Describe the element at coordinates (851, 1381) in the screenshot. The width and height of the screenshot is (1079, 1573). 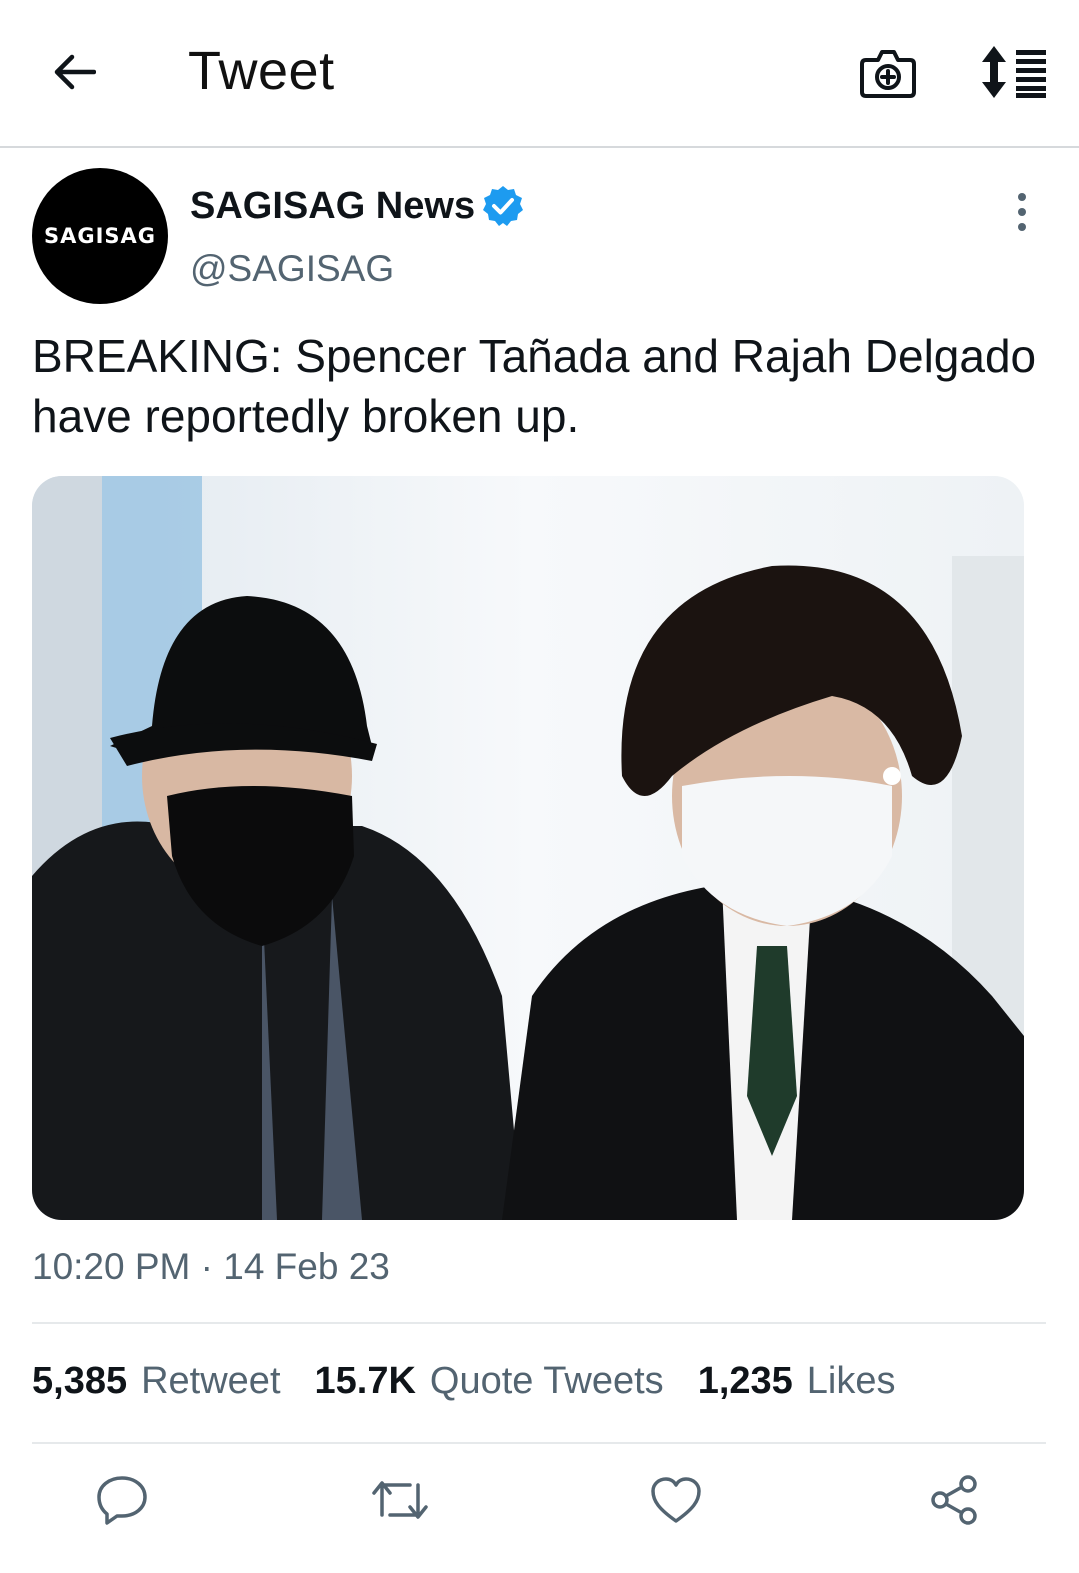
I see `stat-label: Likes` at that location.